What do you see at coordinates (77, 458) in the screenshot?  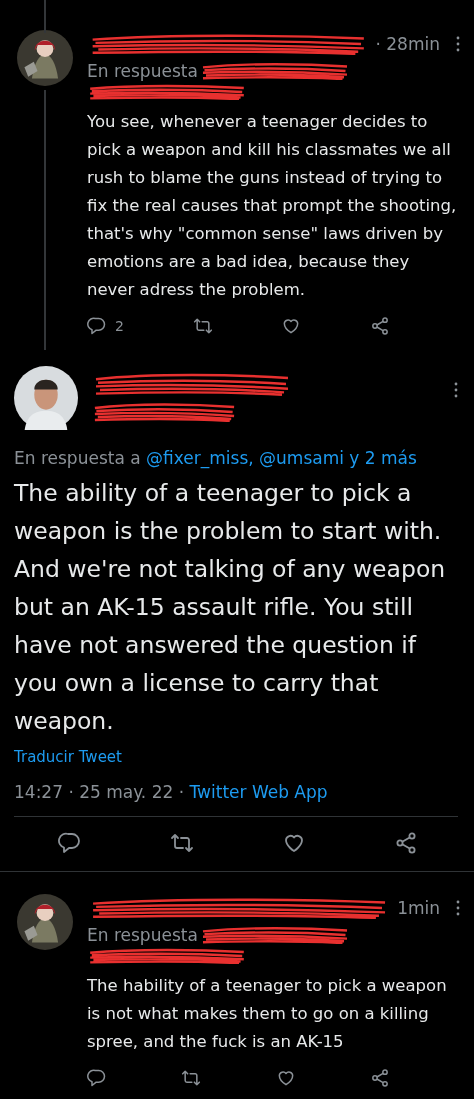 I see `reply-label: En respuesta a` at bounding box center [77, 458].